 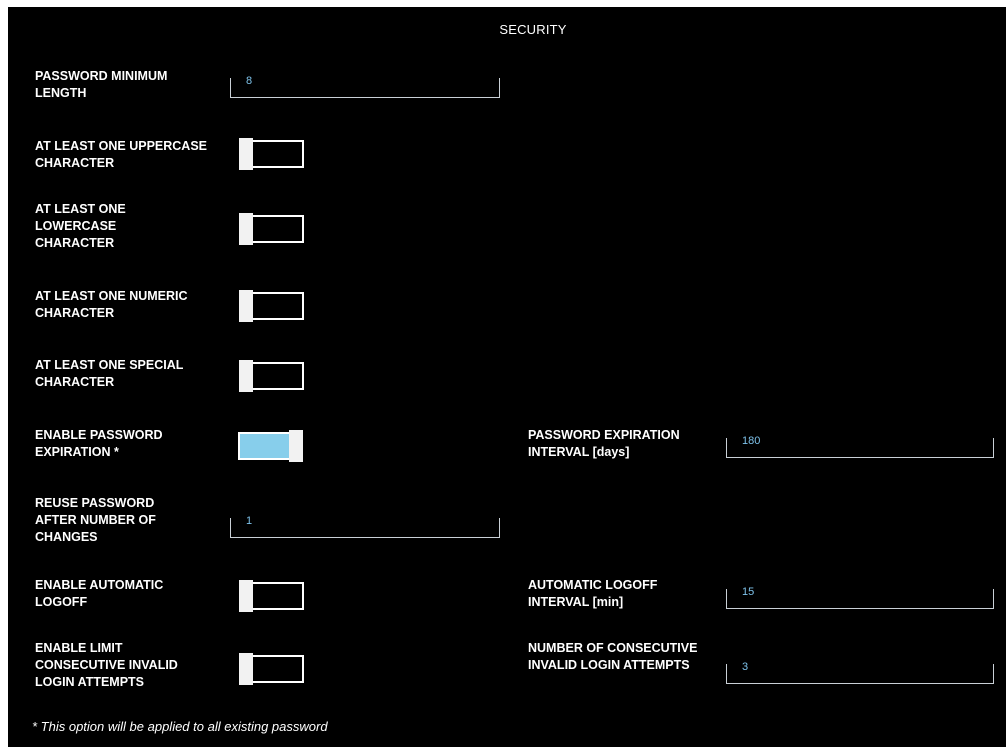 What do you see at coordinates (365, 526) in the screenshot?
I see `reuse-input: 1` at bounding box center [365, 526].